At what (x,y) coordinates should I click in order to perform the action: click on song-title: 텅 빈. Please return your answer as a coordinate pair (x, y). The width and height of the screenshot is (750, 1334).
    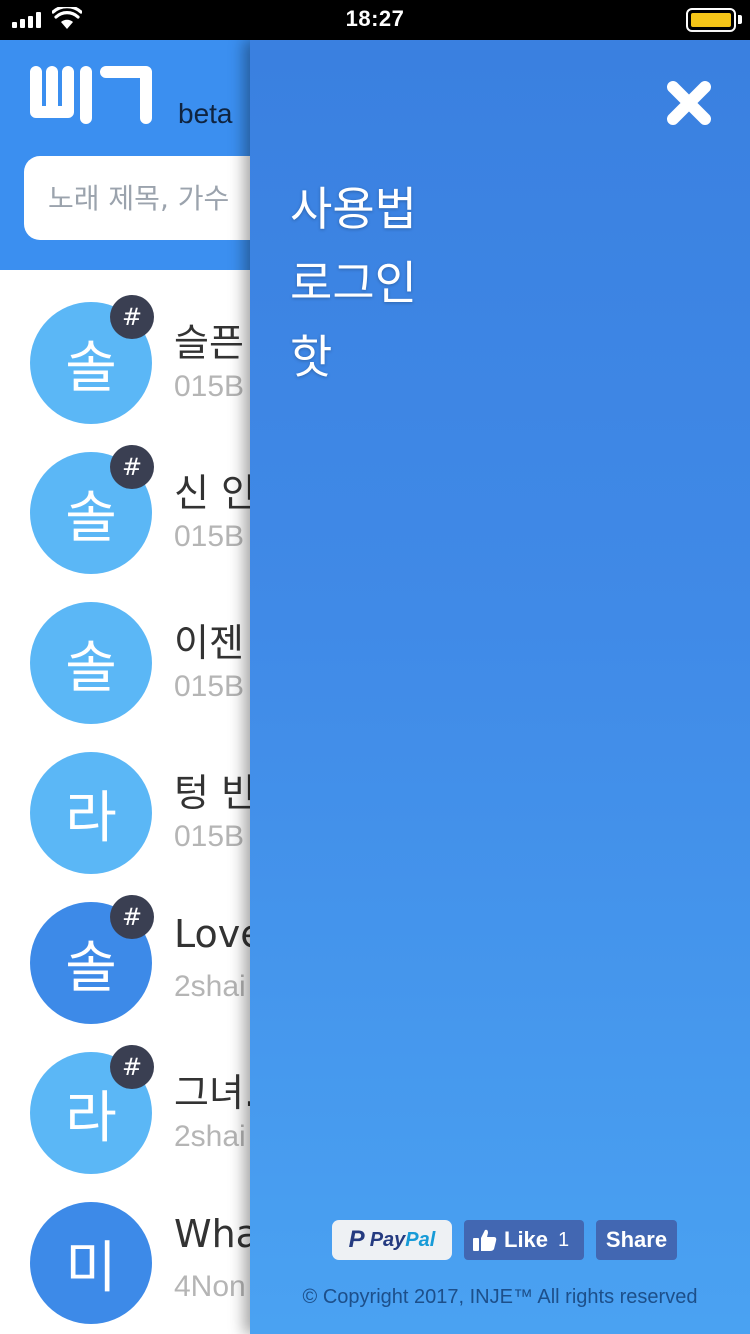
    Looking at the image, I should click on (215, 793).